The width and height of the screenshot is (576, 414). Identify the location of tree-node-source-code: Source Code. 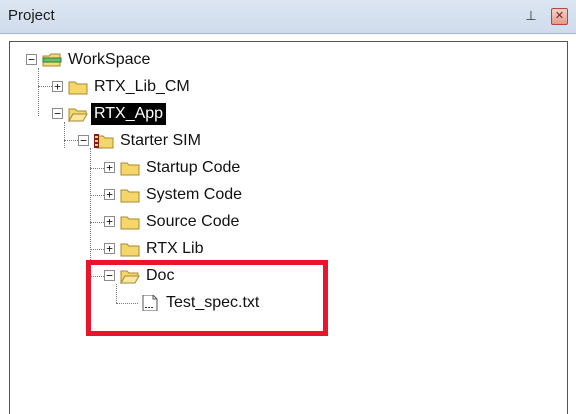
(192, 222).